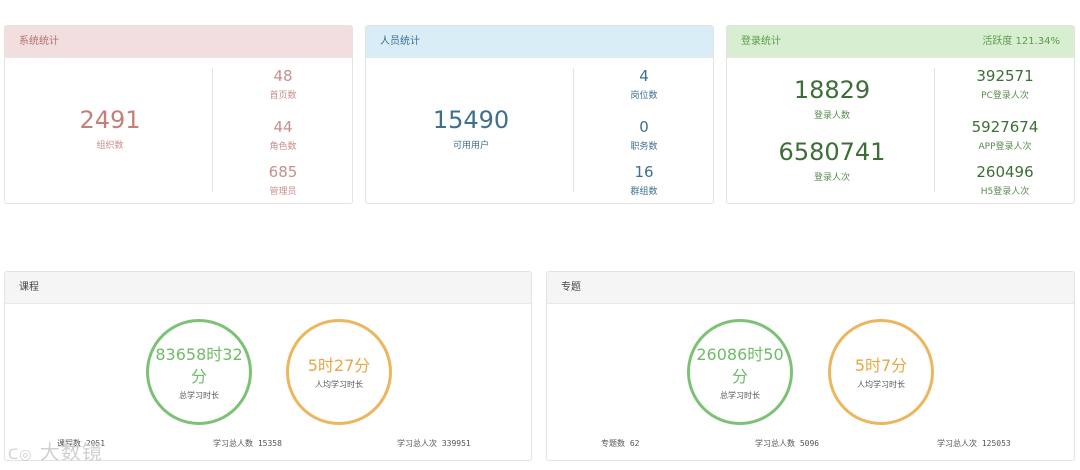 Image resolution: width=1080 pixels, height=470 pixels. Describe the element at coordinates (761, 41) in the screenshot. I see `login-stats-title: 登录统计` at that location.